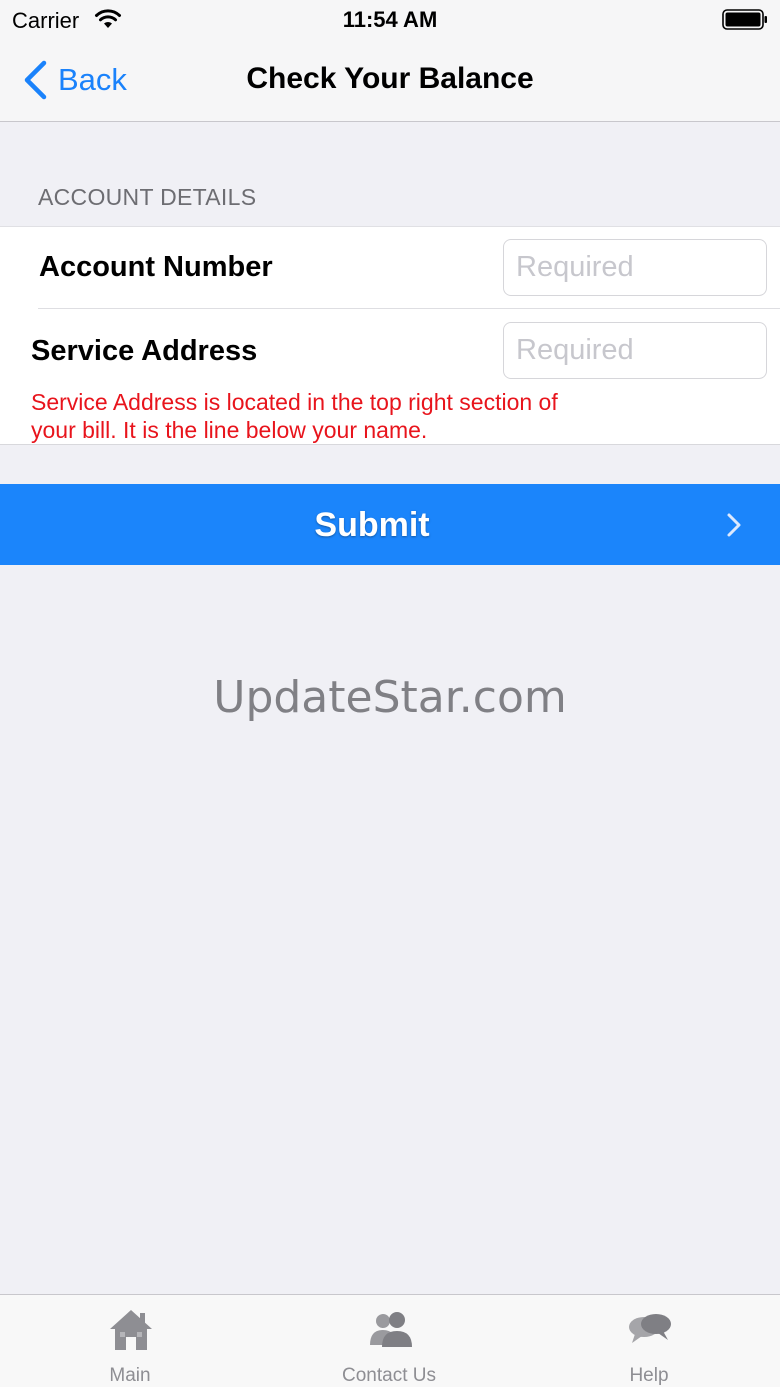  Describe the element at coordinates (744, 19) in the screenshot. I see `battery-icon` at that location.